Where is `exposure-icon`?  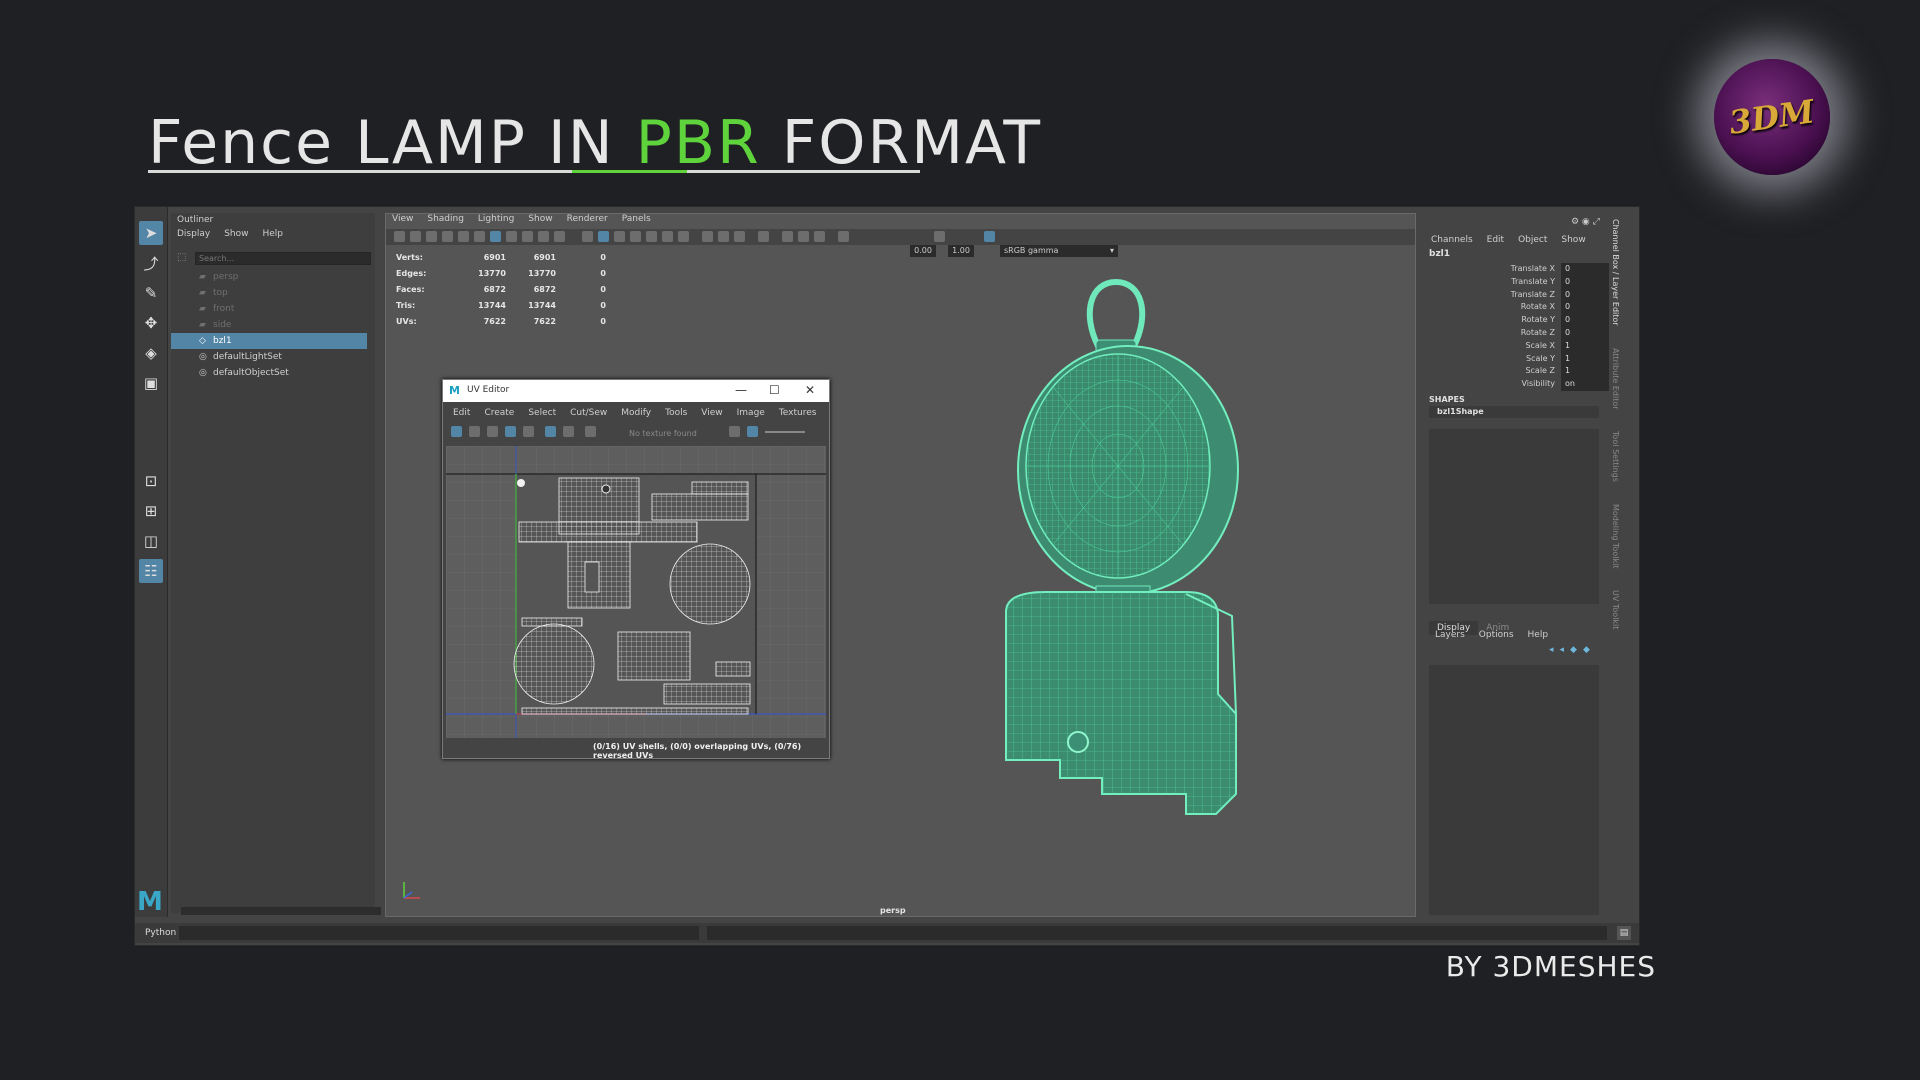
exposure-icon is located at coordinates (843, 236).